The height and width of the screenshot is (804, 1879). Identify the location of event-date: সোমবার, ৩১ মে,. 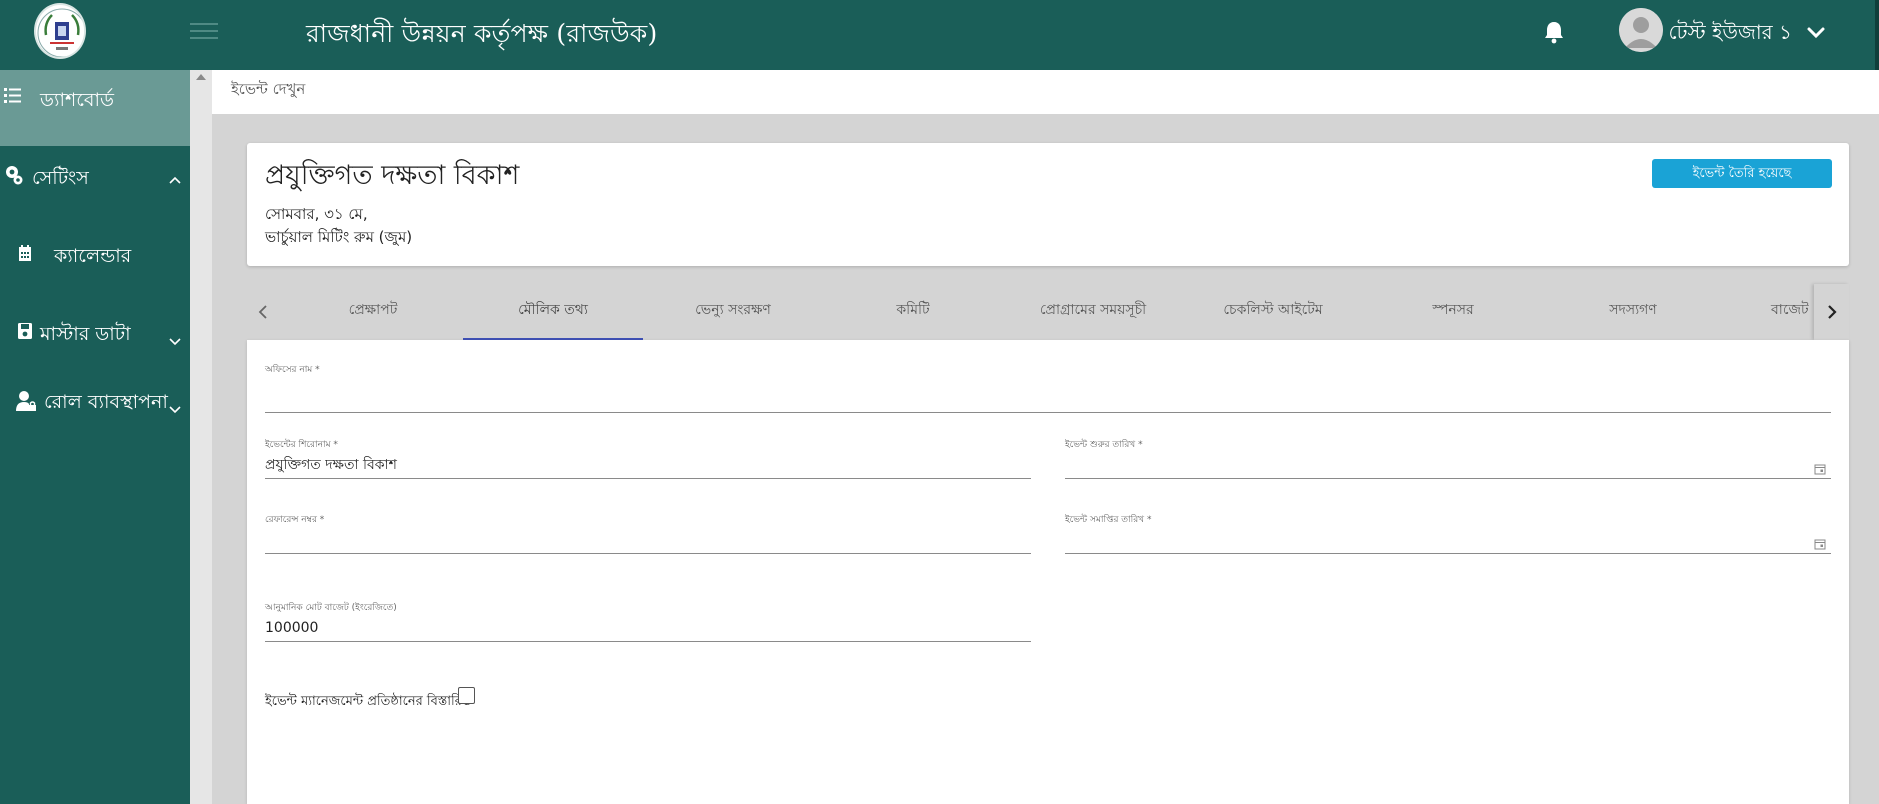
(316, 214).